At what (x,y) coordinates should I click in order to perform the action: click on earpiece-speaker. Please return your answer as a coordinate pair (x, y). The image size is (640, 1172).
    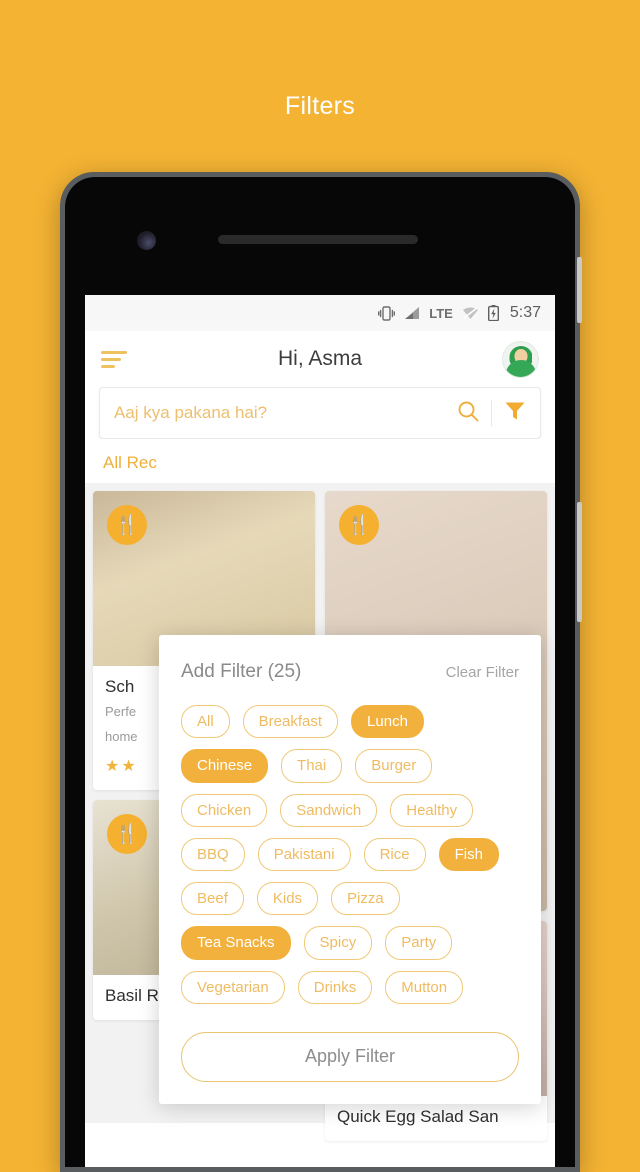
    Looking at the image, I should click on (318, 239).